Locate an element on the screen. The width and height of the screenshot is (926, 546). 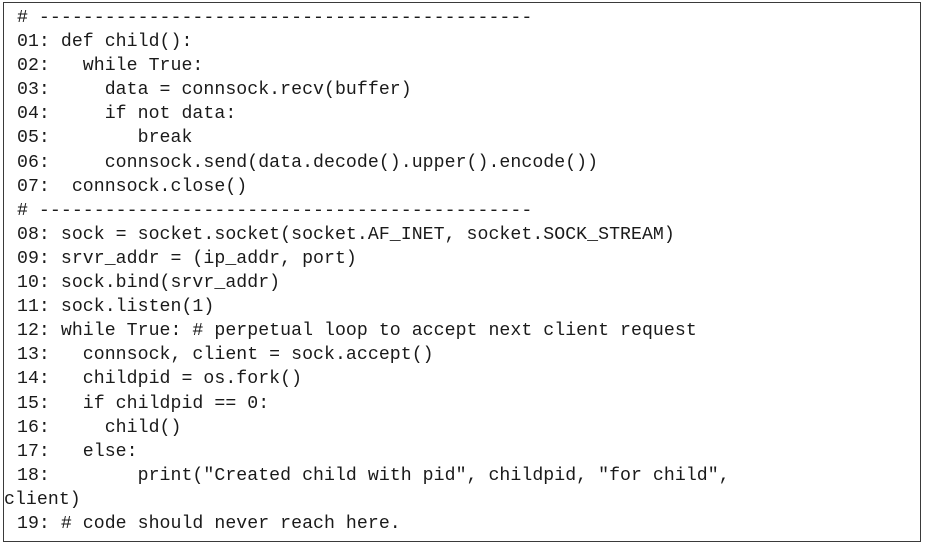
code-line-13: 13: connsock, client = sock.accept() is located at coordinates (225, 355).